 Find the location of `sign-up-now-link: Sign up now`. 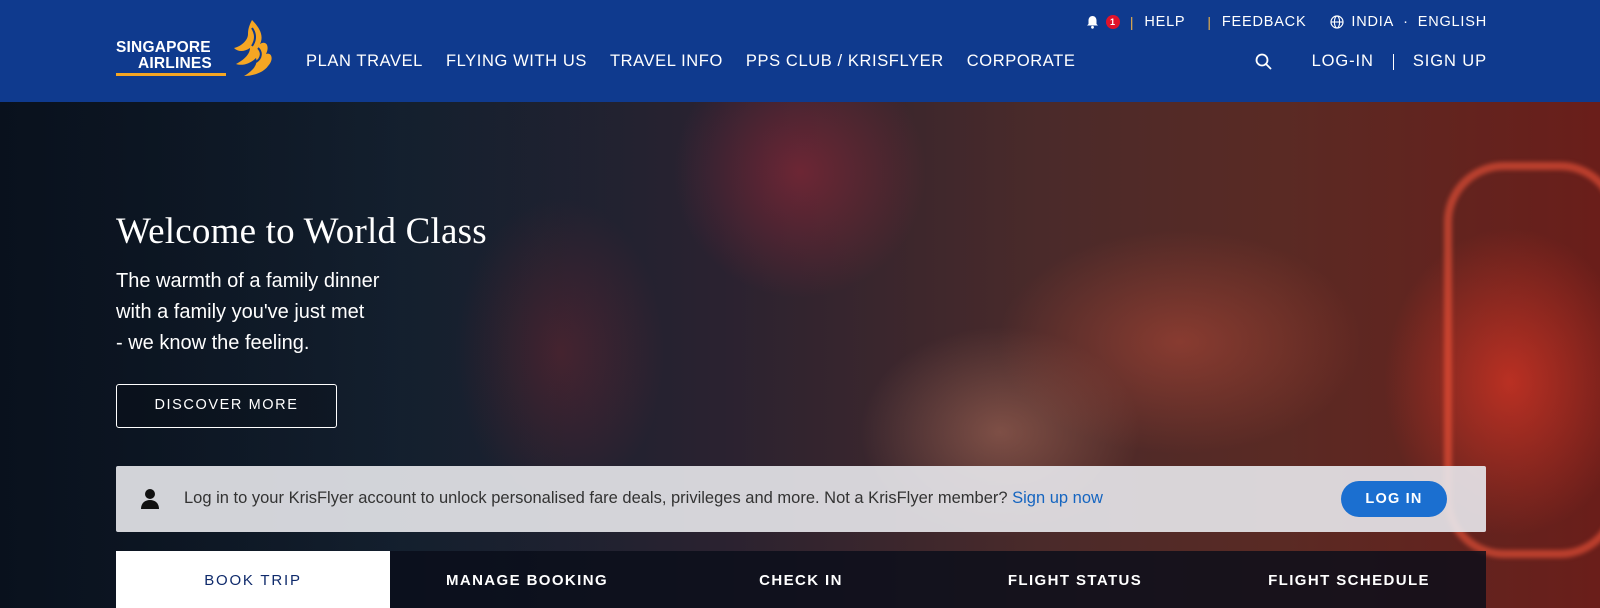

sign-up-now-link: Sign up now is located at coordinates (1057, 498).